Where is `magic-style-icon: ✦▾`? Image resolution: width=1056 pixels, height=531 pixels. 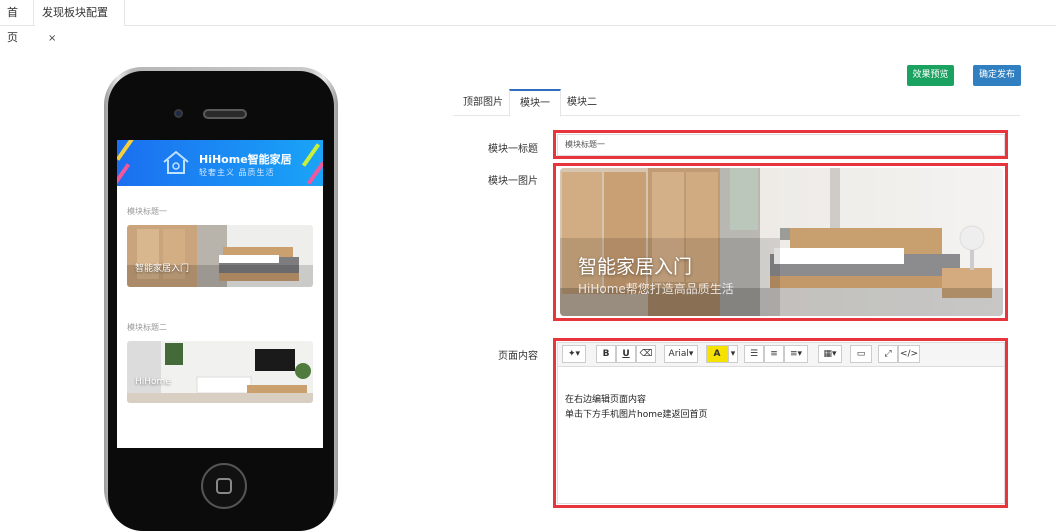
magic-style-icon: ✦▾ is located at coordinates (574, 354).